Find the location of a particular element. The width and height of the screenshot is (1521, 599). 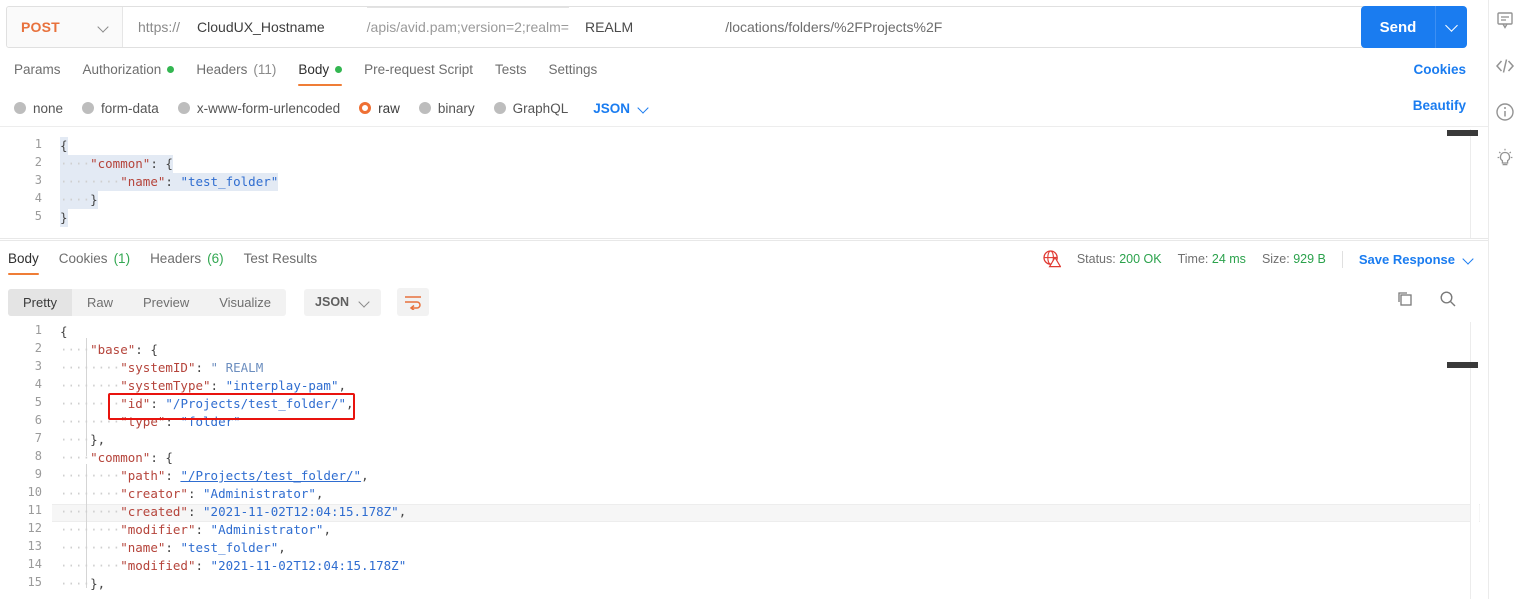

tab-label: Test Results is located at coordinates (280, 258).